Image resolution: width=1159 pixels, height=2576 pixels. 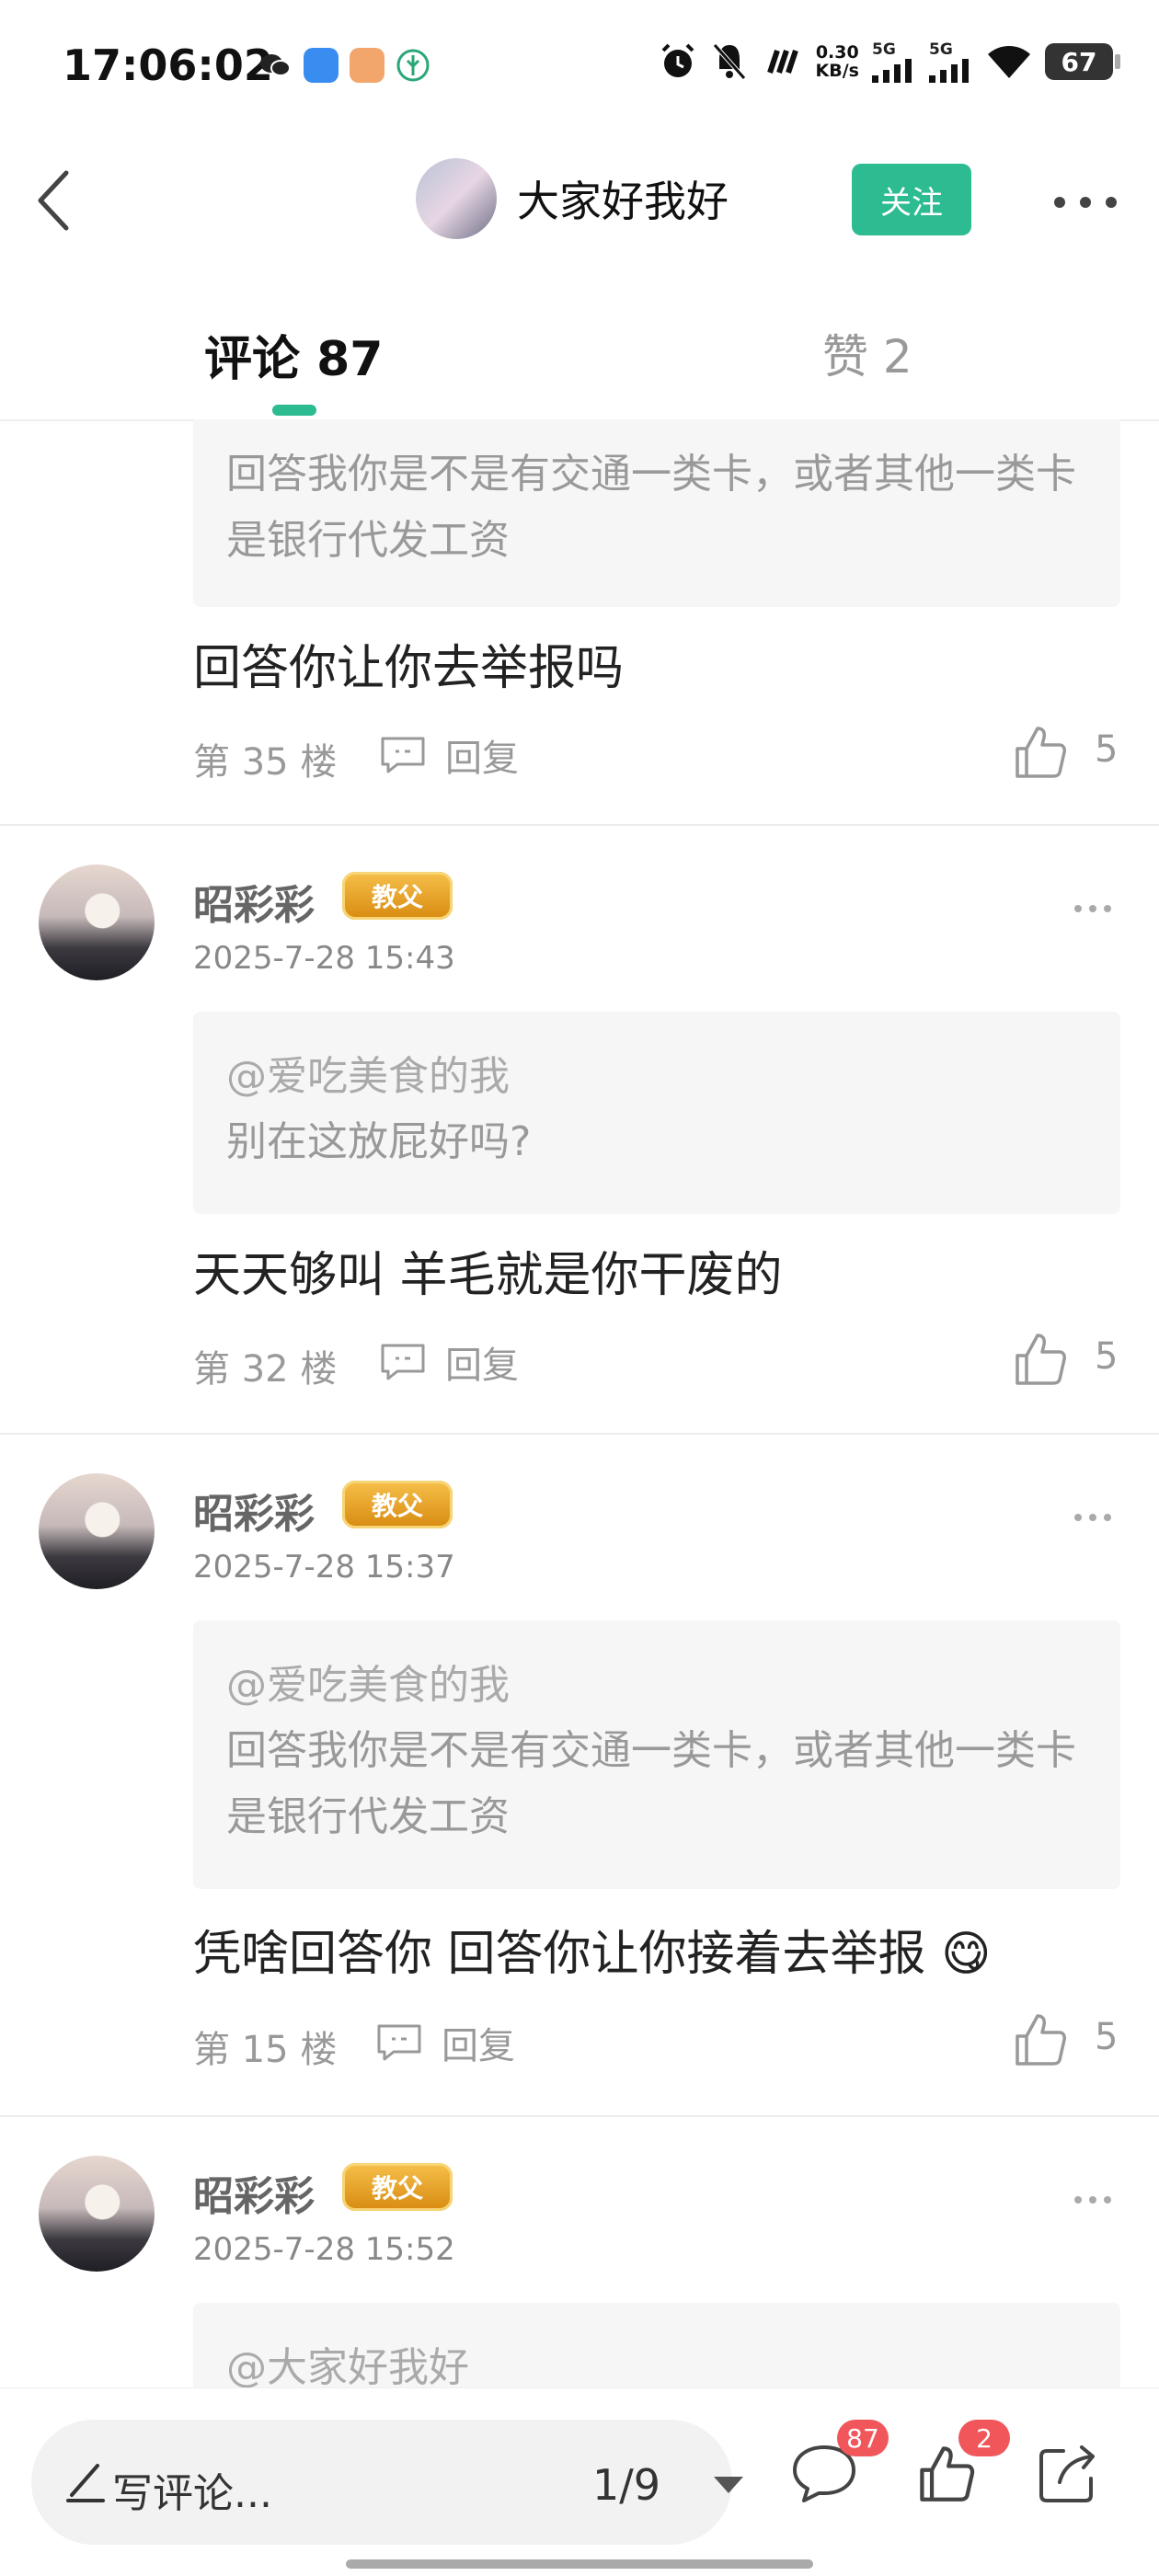 I want to click on top-bar: 大家好我好 关注, so click(x=579, y=200).